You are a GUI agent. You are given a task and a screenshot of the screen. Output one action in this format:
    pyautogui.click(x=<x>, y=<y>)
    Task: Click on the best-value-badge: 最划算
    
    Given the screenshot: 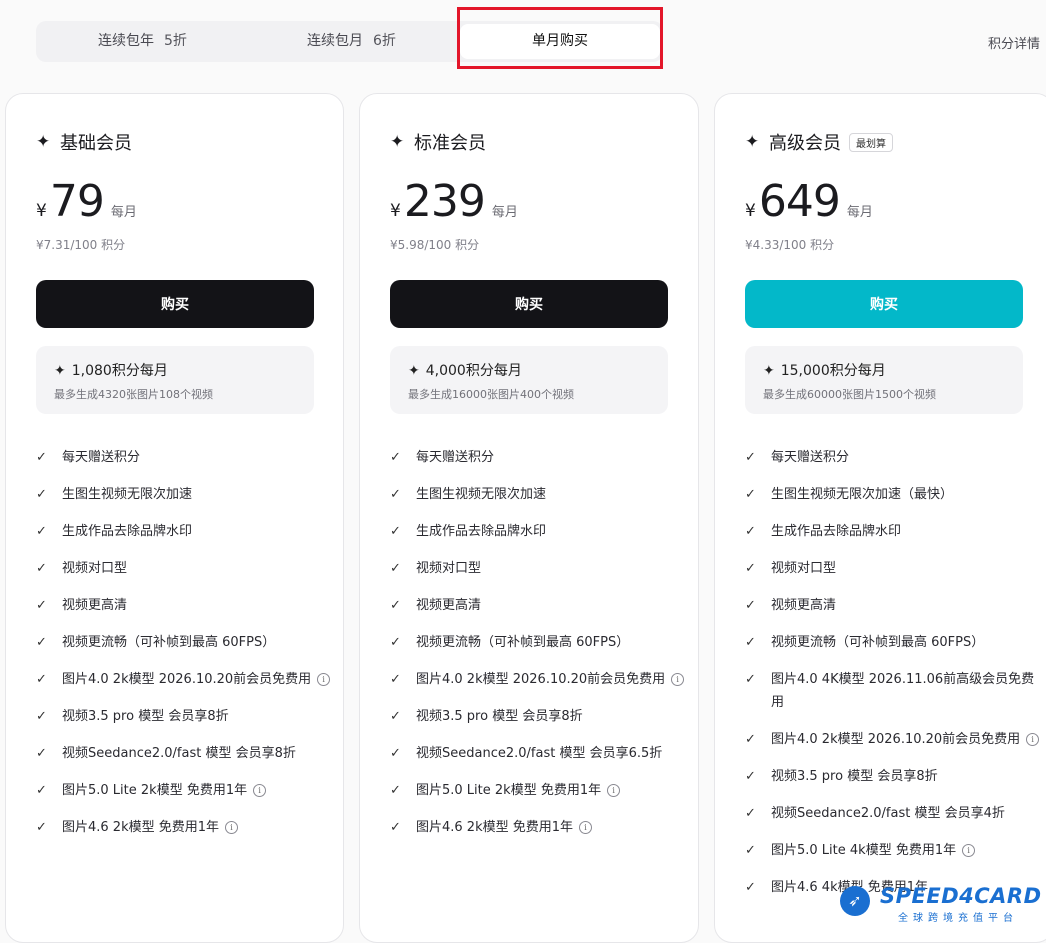 What is the action you would take?
    pyautogui.click(x=871, y=142)
    